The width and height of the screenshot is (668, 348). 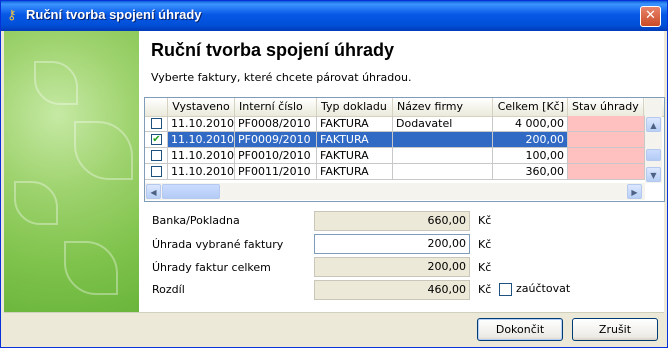 I want to click on column-header-date: Vystaveno, so click(x=201, y=107).